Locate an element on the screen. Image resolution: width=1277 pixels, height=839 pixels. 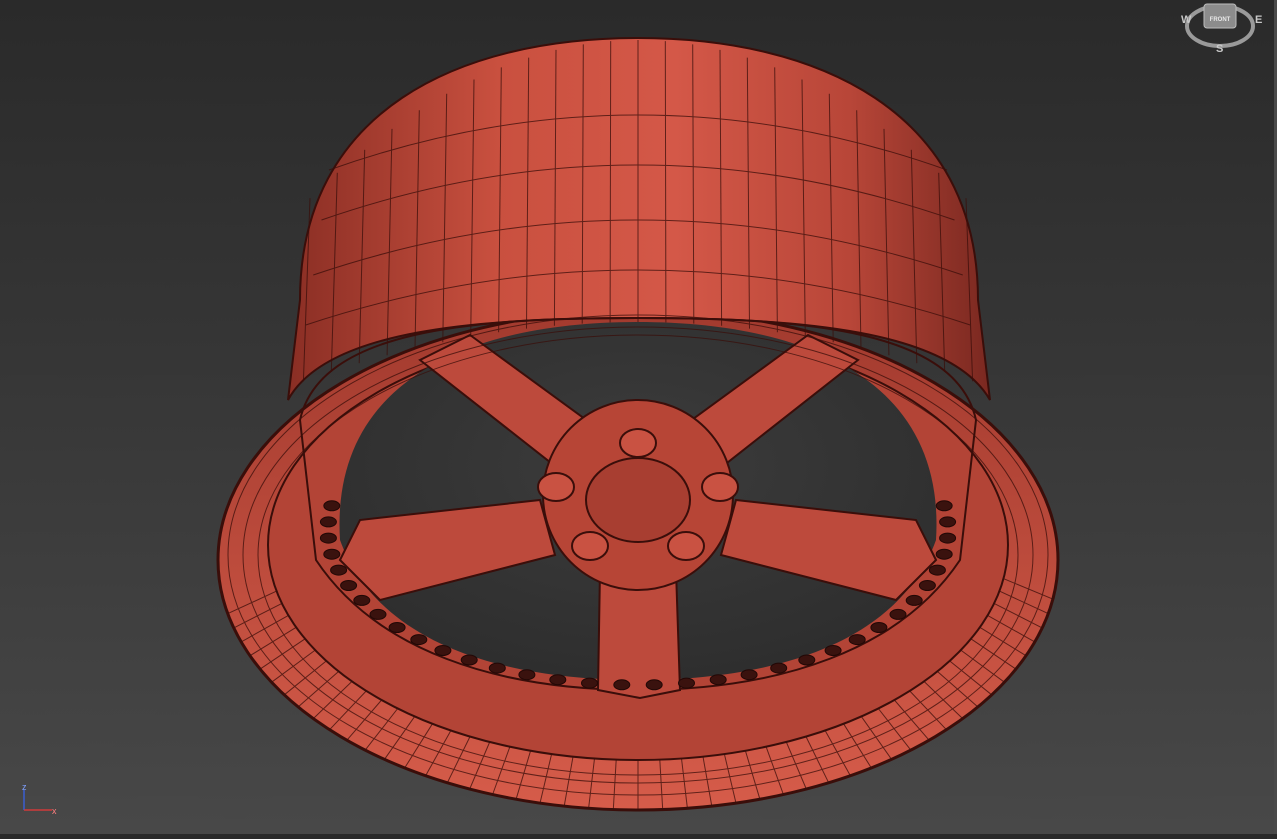
viewcube-face-label: FRONT is located at coordinates (1220, 20).